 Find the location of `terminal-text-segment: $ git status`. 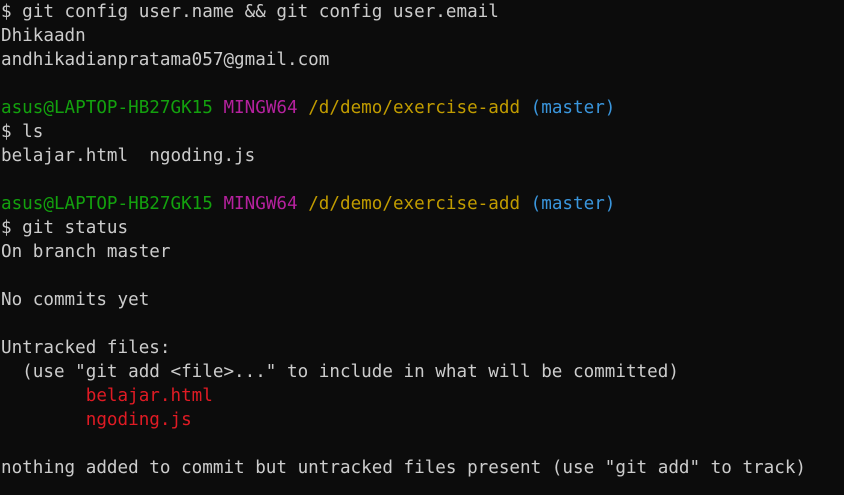

terminal-text-segment: $ git status is located at coordinates (65, 228).